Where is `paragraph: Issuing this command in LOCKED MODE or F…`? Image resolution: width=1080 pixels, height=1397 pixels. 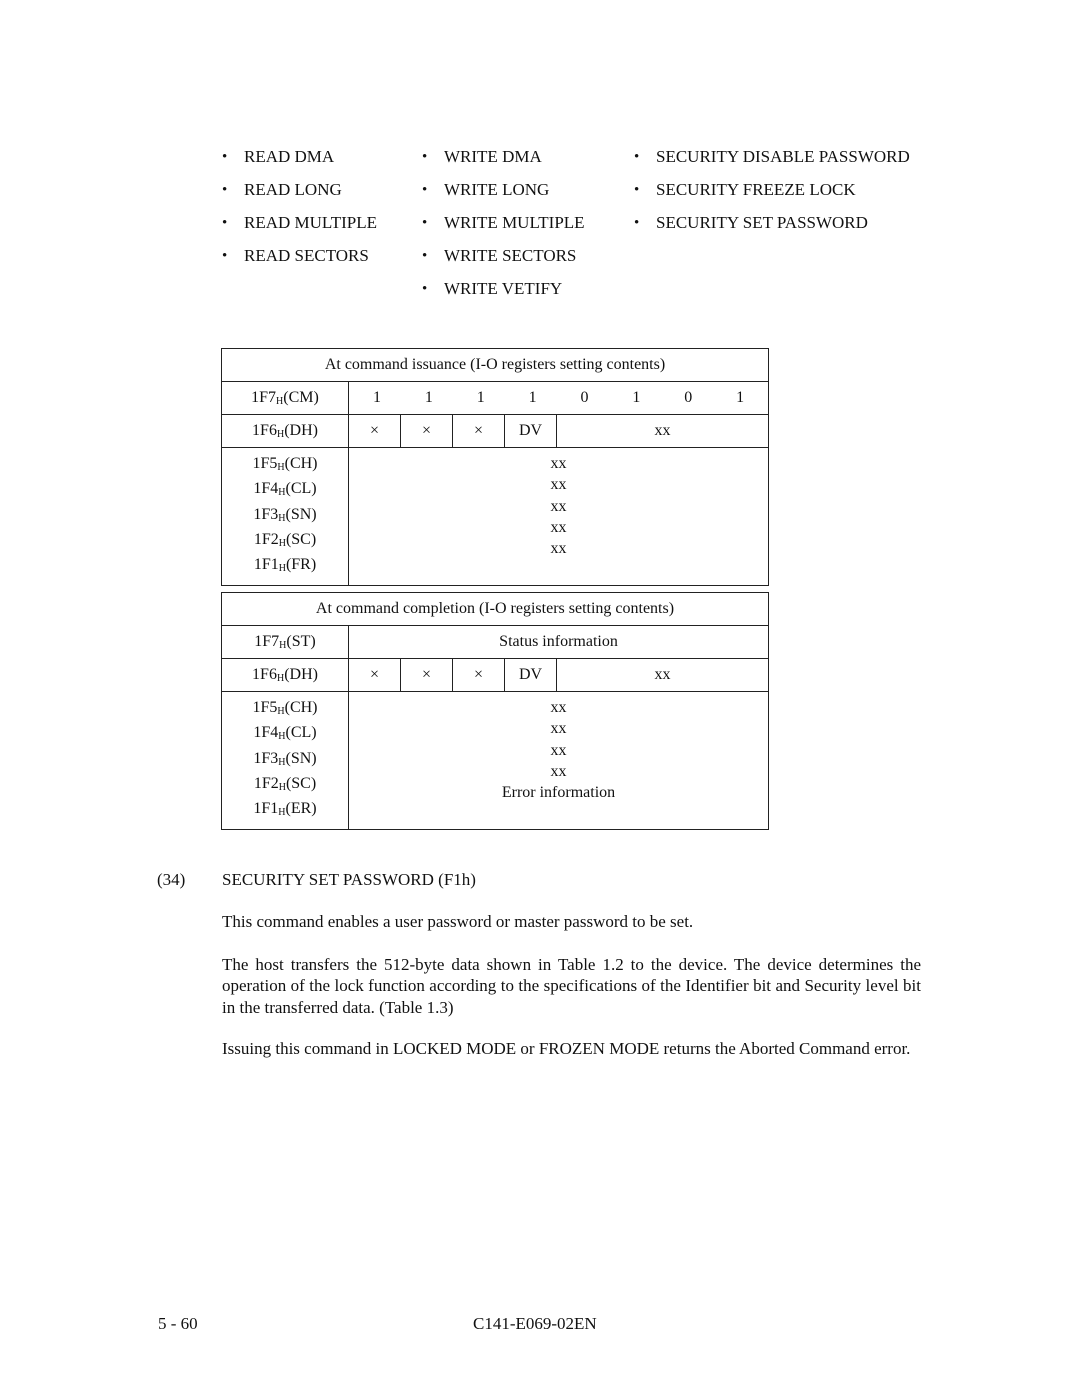 paragraph: Issuing this command in LOCKED MODE or F… is located at coordinates (566, 1048).